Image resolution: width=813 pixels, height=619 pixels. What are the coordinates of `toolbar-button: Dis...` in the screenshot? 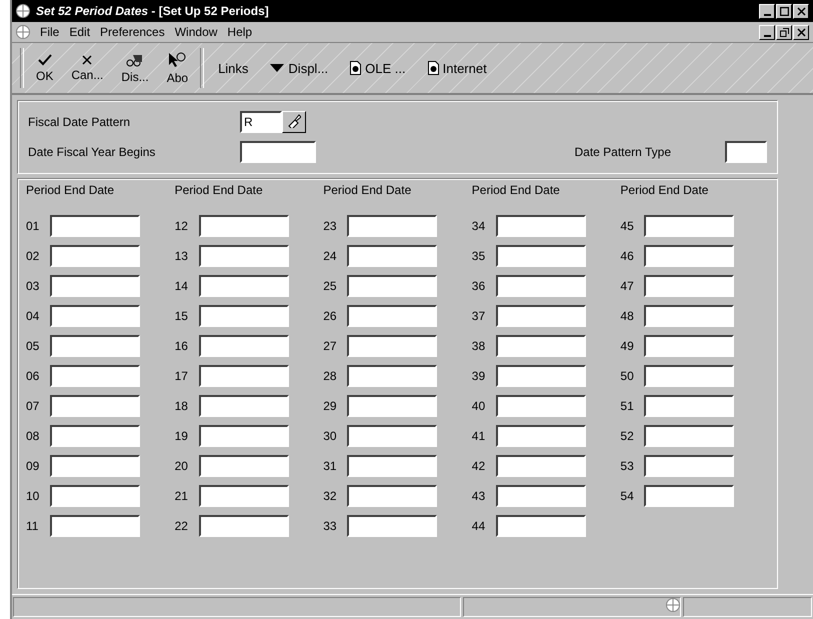 It's located at (135, 68).